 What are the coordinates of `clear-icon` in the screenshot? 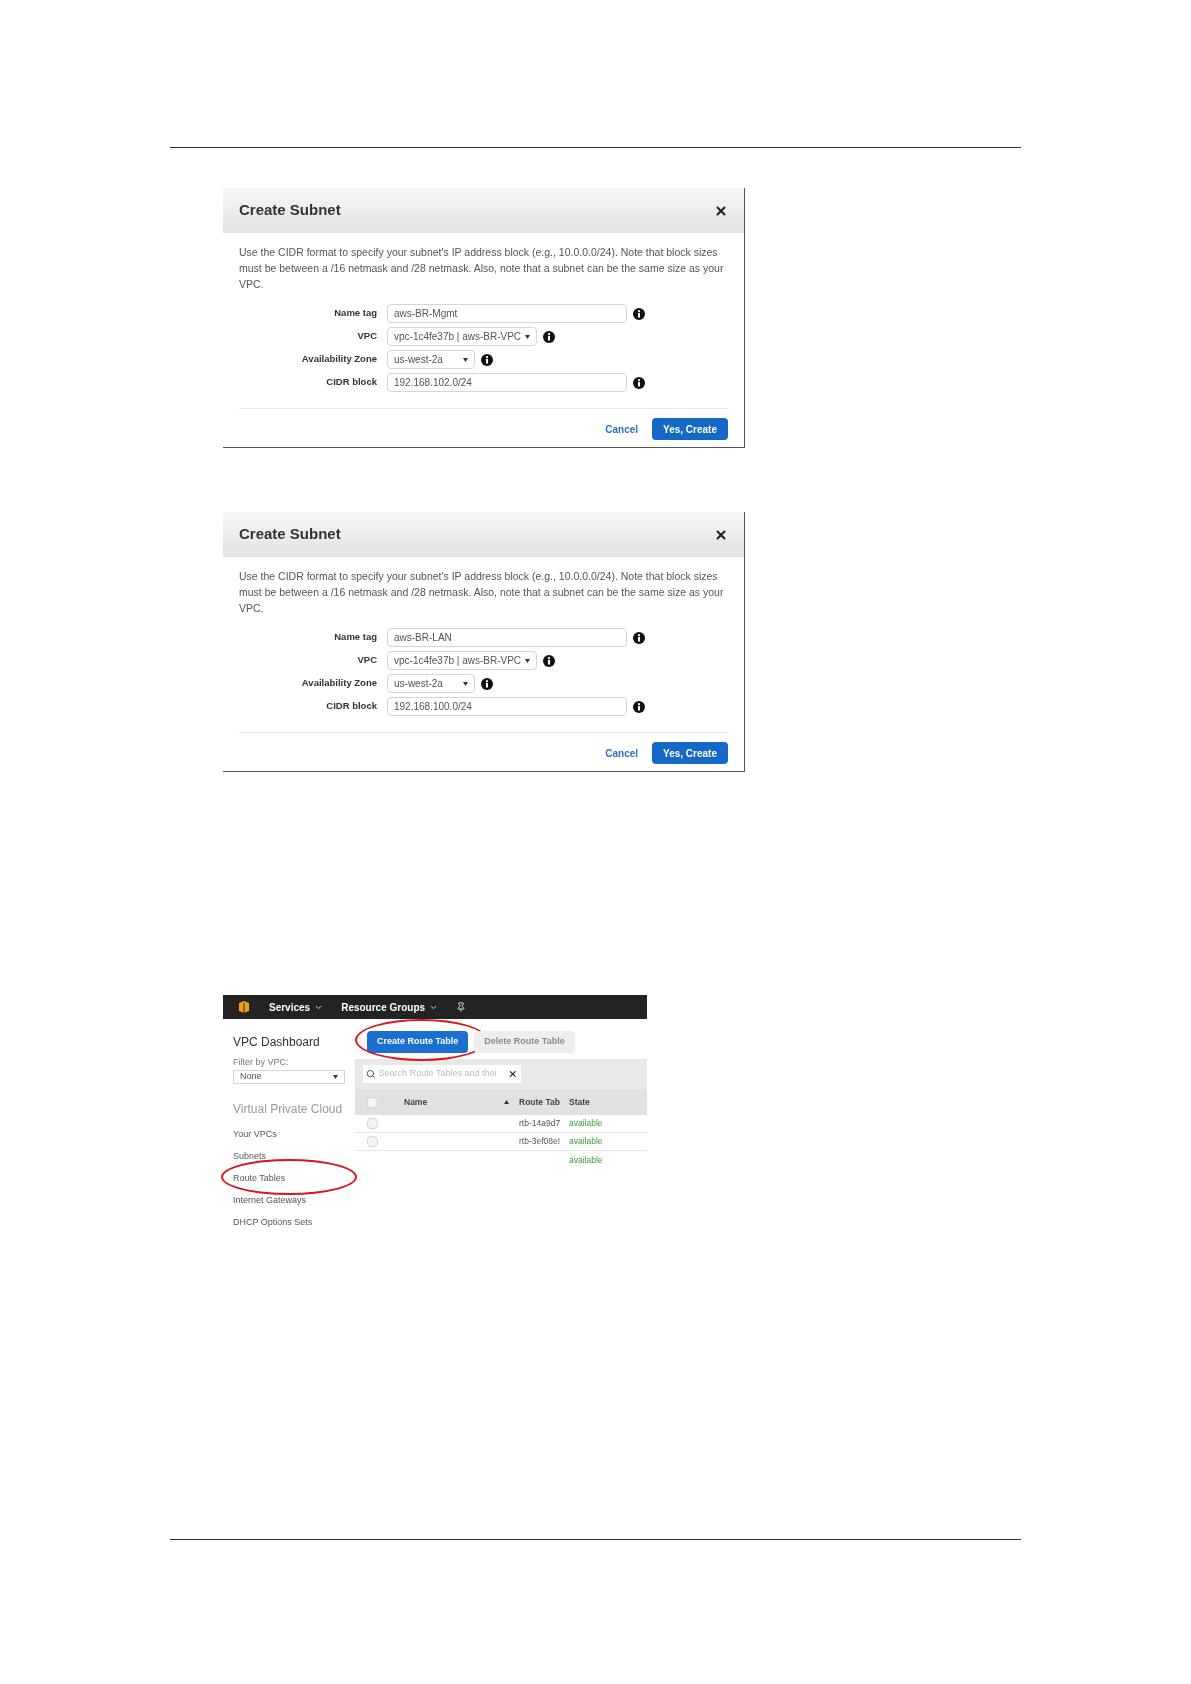 It's located at (513, 1074).